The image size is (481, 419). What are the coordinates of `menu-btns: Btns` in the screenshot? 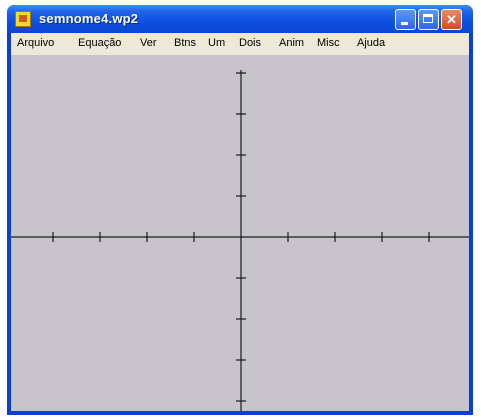 It's located at (185, 43).